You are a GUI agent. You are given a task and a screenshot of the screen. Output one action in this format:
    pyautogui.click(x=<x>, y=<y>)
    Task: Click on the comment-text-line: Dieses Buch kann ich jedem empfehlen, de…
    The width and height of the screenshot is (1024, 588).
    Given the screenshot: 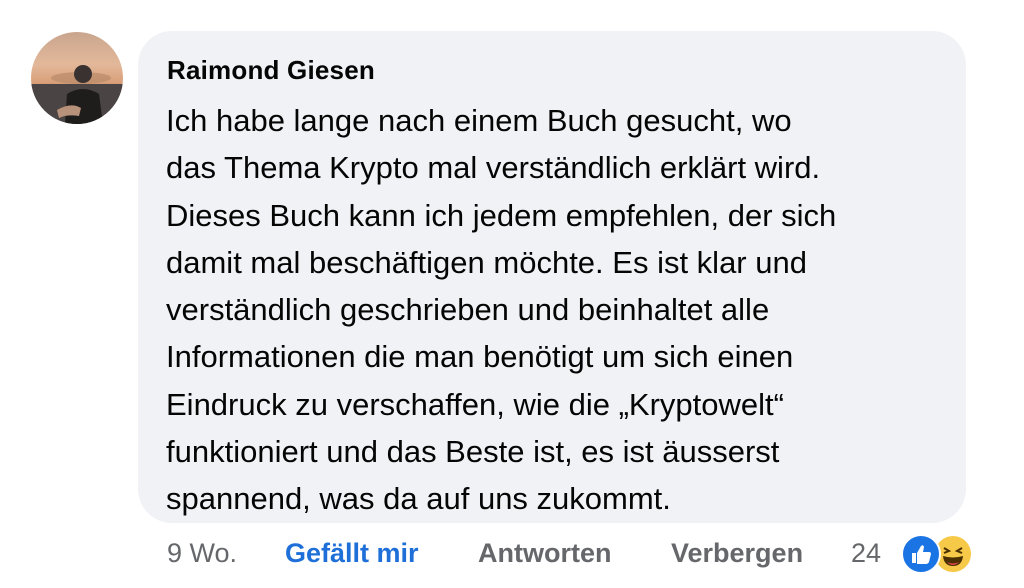 What is the action you would take?
    pyautogui.click(x=501, y=215)
    